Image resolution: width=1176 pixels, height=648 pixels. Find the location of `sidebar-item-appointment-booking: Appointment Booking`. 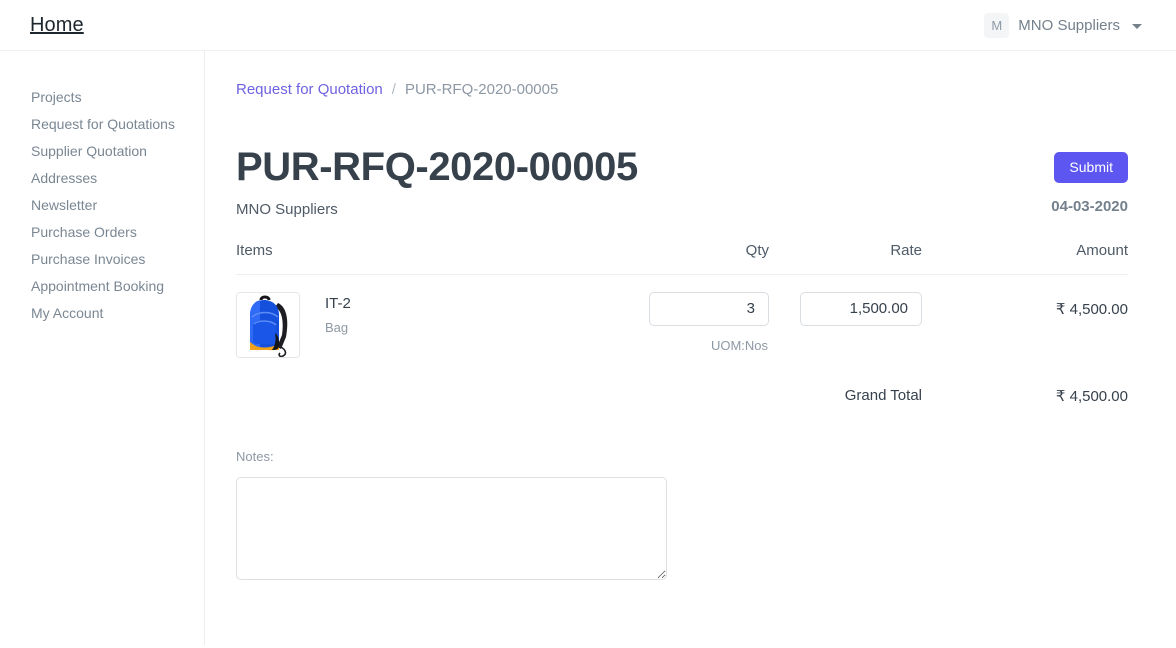

sidebar-item-appointment-booking: Appointment Booking is located at coordinates (102, 286).